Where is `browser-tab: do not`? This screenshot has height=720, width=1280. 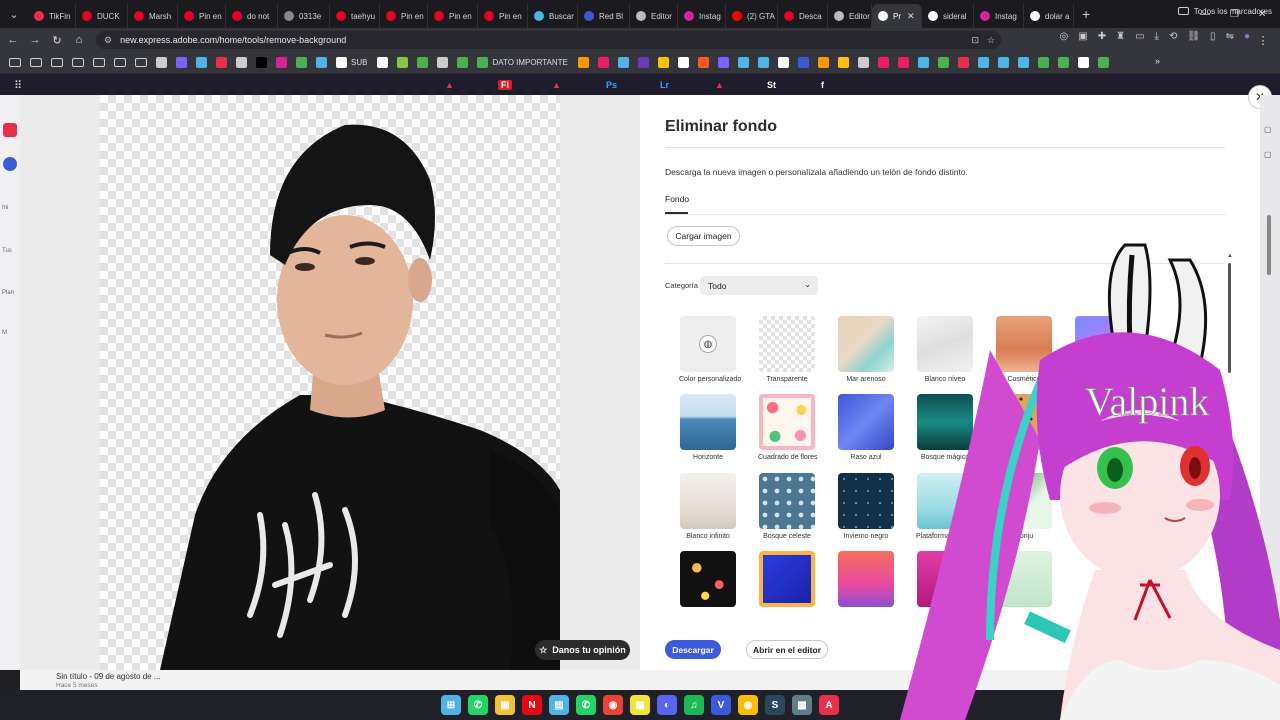 browser-tab: do not is located at coordinates (252, 16).